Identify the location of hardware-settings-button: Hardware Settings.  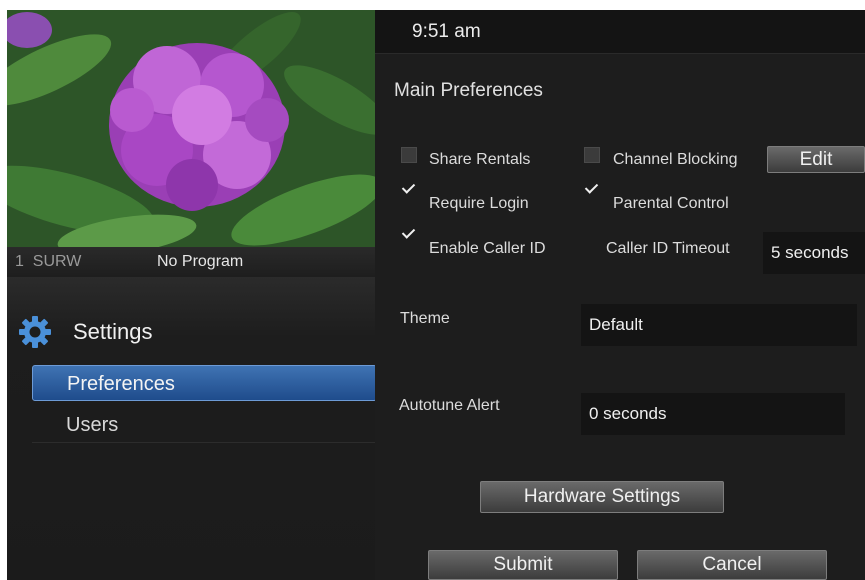
(602, 497).